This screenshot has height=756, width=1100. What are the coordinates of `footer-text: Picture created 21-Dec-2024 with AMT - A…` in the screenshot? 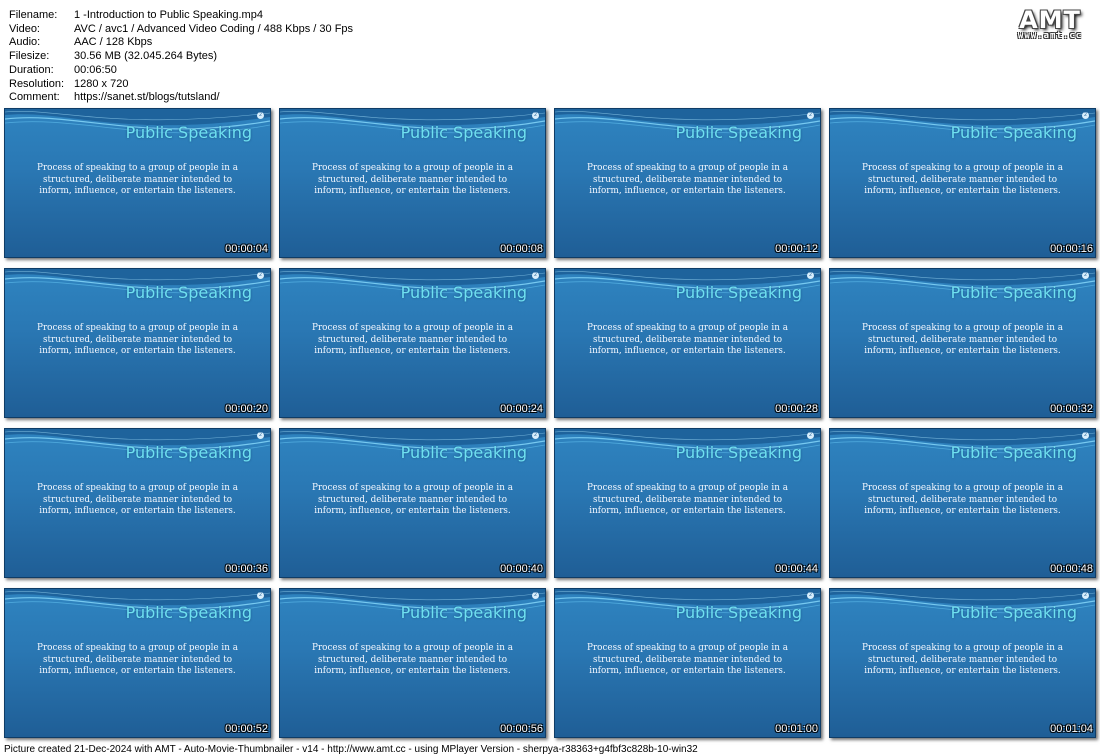 It's located at (351, 749).